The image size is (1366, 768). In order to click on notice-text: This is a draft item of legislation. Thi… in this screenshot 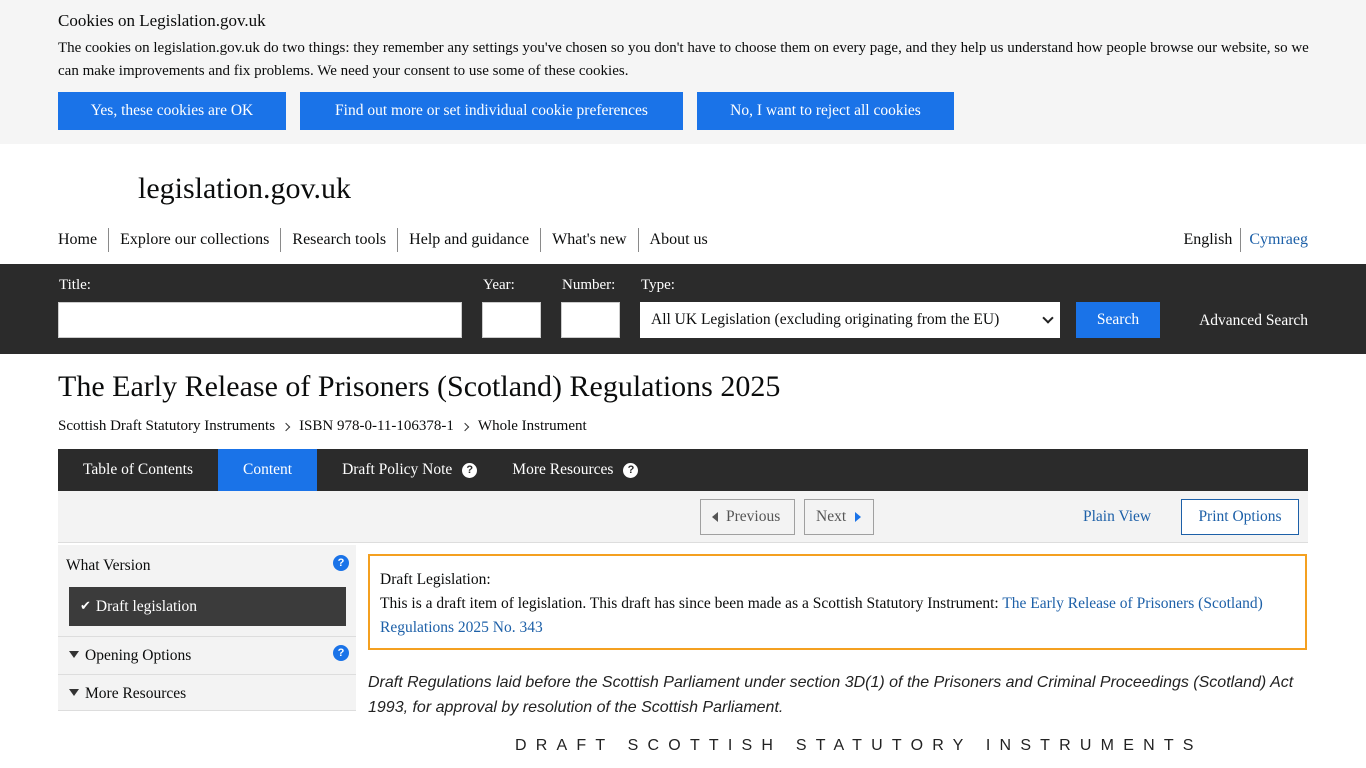, I will do `click(691, 603)`.